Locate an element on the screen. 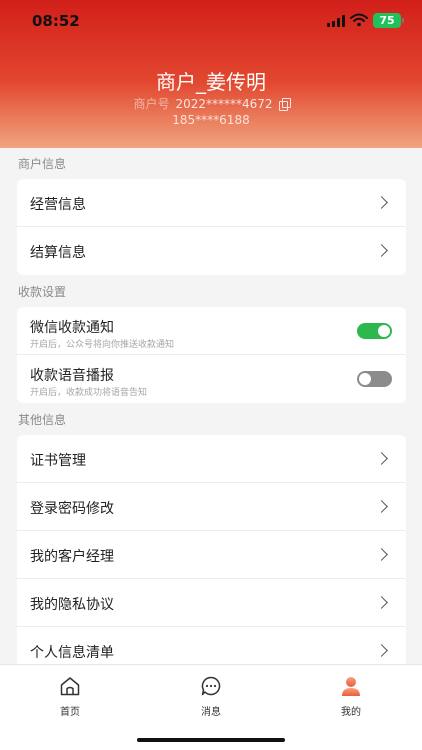 The width and height of the screenshot is (422, 750). menu-item-label: 我的客户经理 is located at coordinates (72, 557).